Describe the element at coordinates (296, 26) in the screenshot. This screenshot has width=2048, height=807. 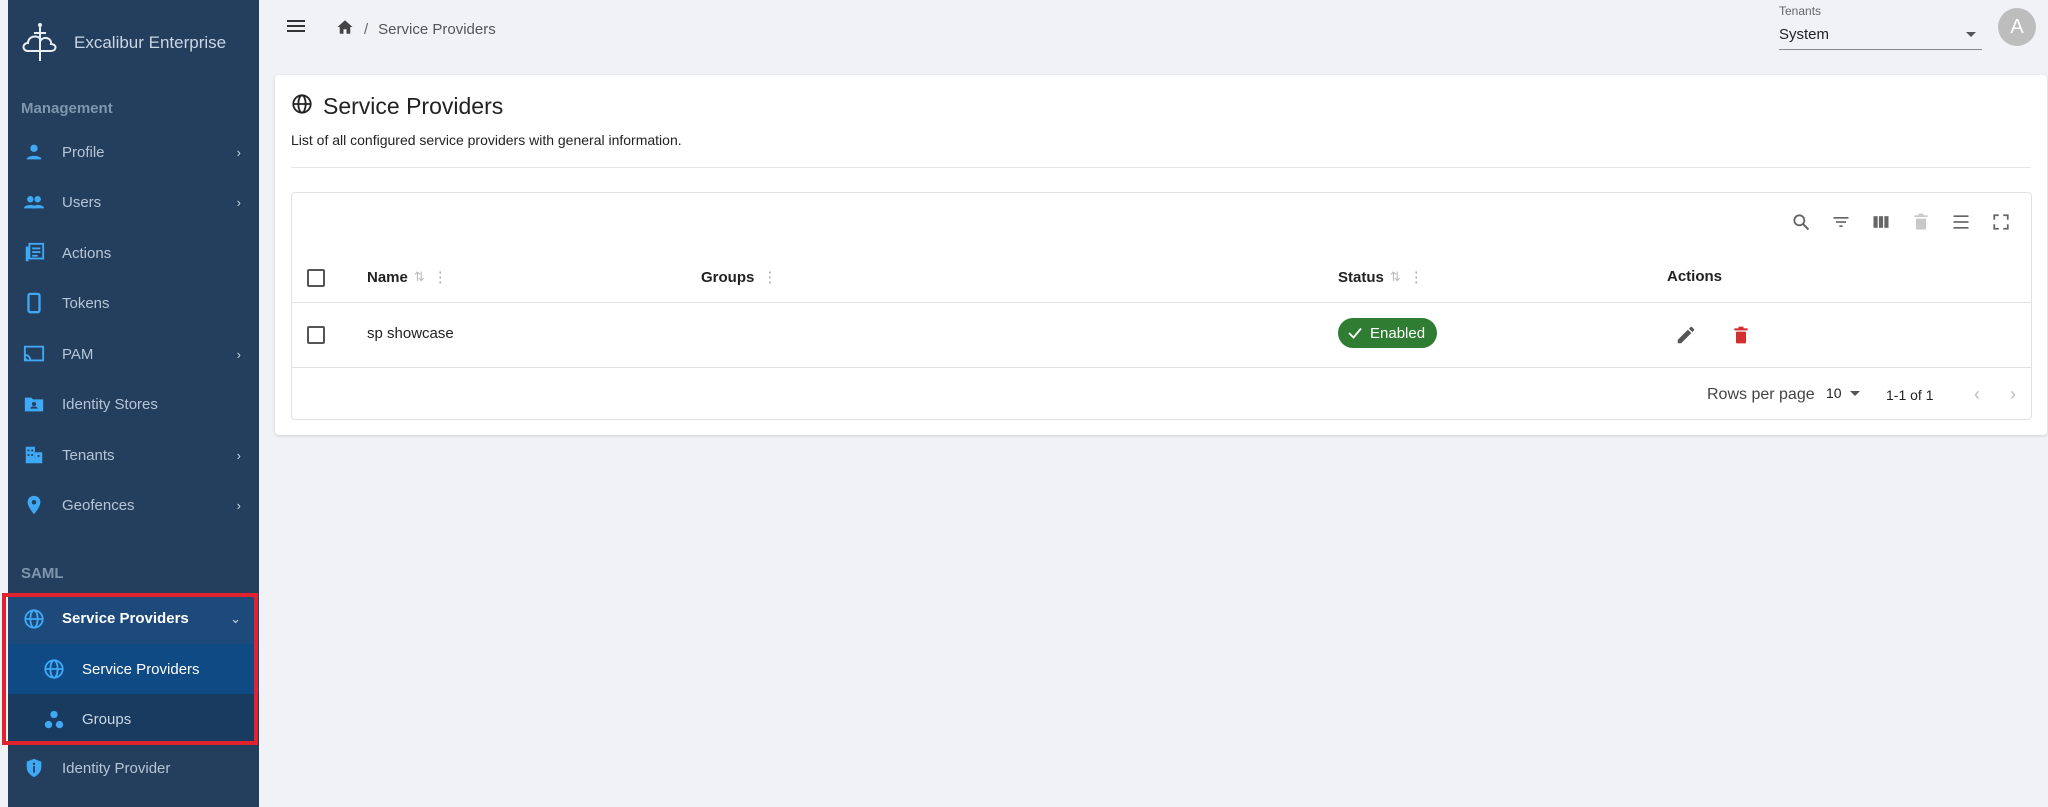
I see `menu-icon` at that location.